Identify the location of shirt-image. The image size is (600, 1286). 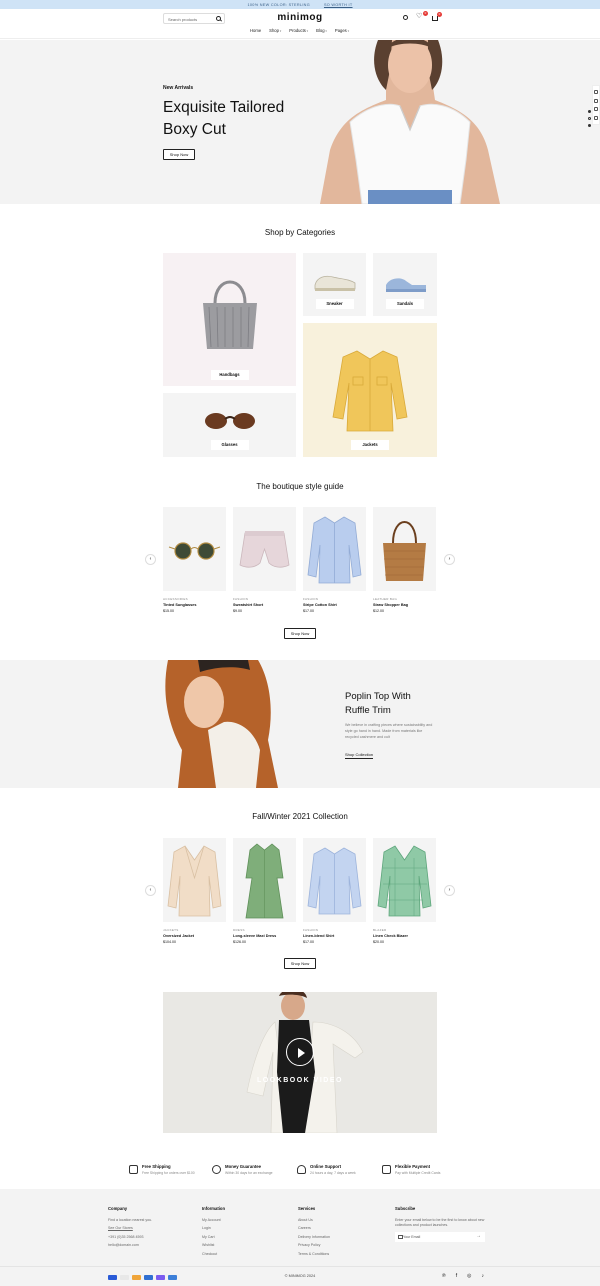
(334, 550).